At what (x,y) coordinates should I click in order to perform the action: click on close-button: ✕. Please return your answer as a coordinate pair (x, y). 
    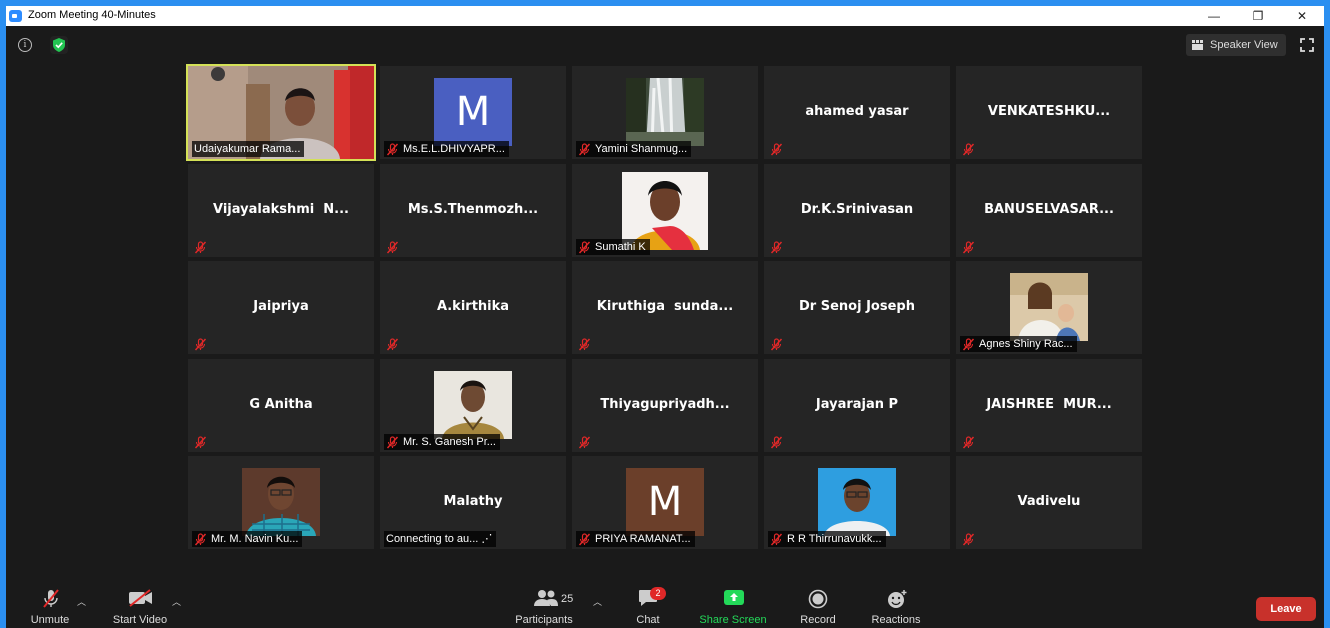
    Looking at the image, I should click on (1302, 16).